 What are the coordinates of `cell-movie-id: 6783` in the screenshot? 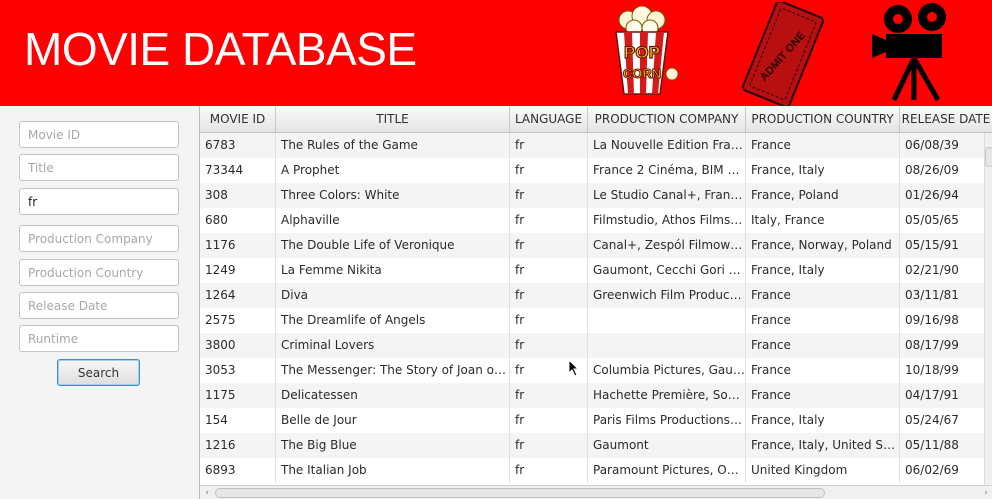 It's located at (238, 145).